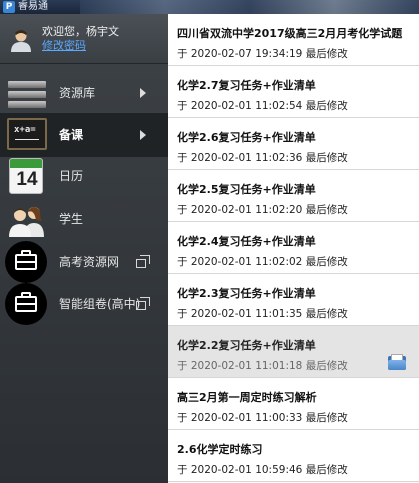 The height and width of the screenshot is (483, 419). Describe the element at coordinates (262, 54) in the screenshot. I see `document-modified-time: 于 2020-02-07 19:34:19 最后修改` at that location.